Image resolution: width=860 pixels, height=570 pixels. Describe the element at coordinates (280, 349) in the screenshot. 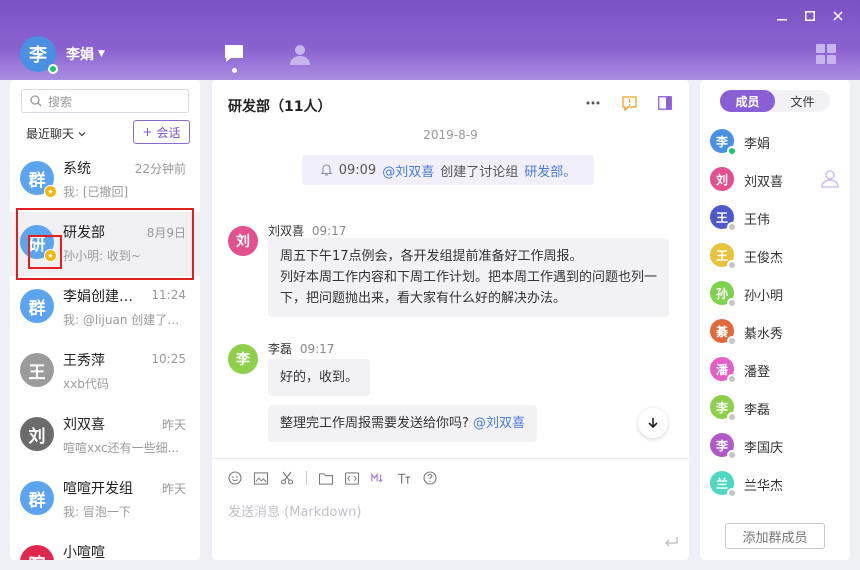

I see `message-sender: 李磊` at that location.